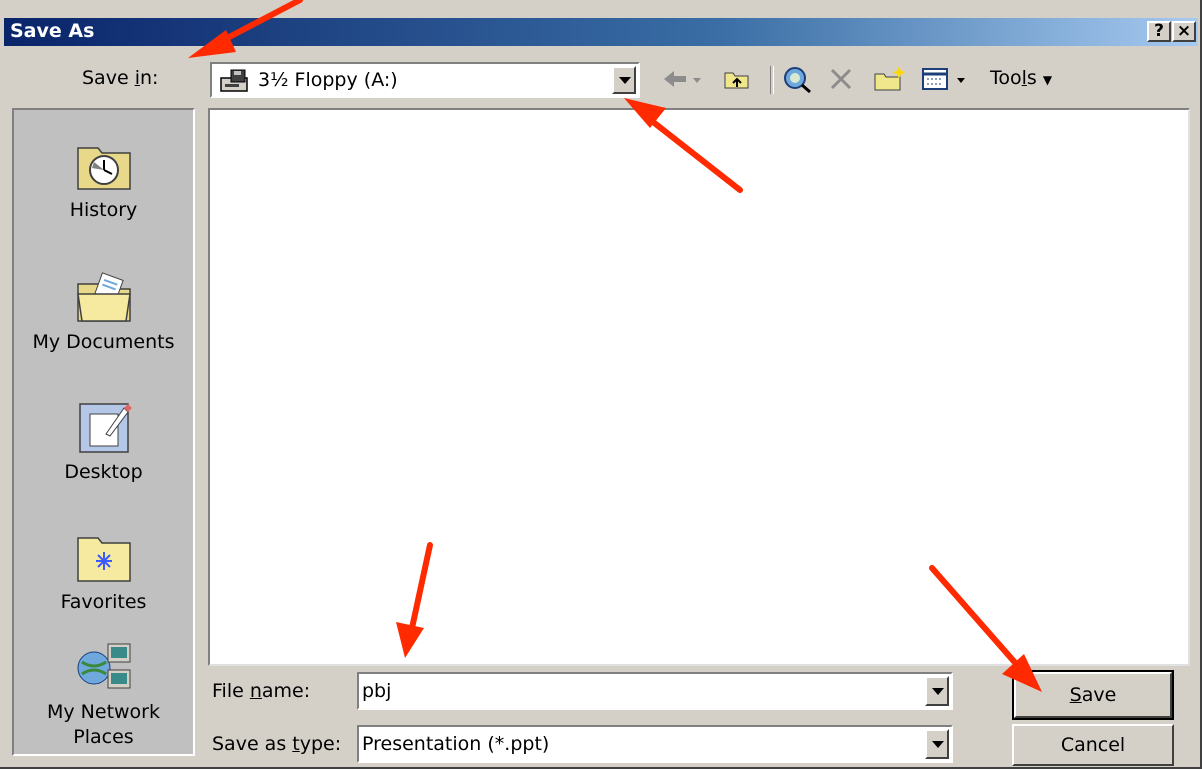 The image size is (1202, 769). Describe the element at coordinates (234, 80) in the screenshot. I see `floppy-drive-icon` at that location.